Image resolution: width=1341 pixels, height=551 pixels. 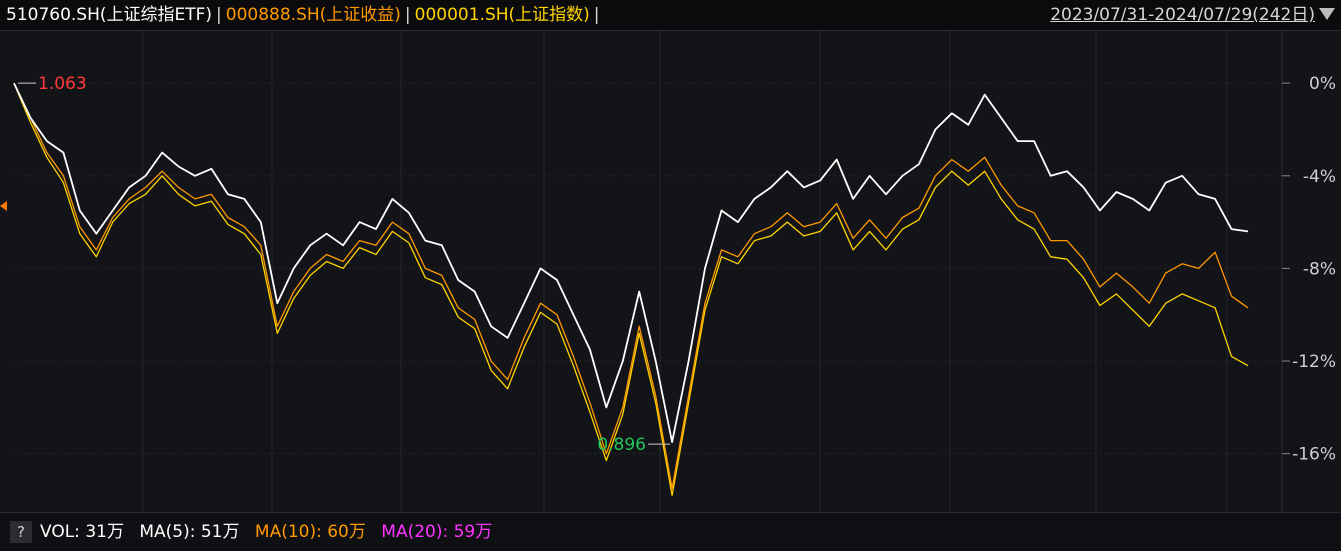 I want to click on y-tick-label: -8%, so click(x=1319, y=269).